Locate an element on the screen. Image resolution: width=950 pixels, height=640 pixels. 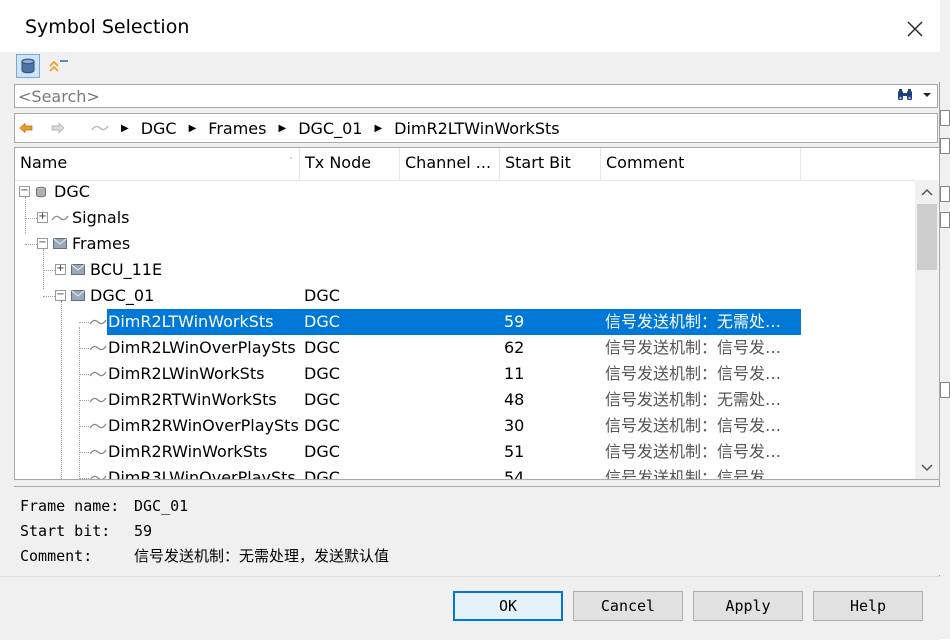
column-header-tx-node: Tx Node is located at coordinates (350, 164).